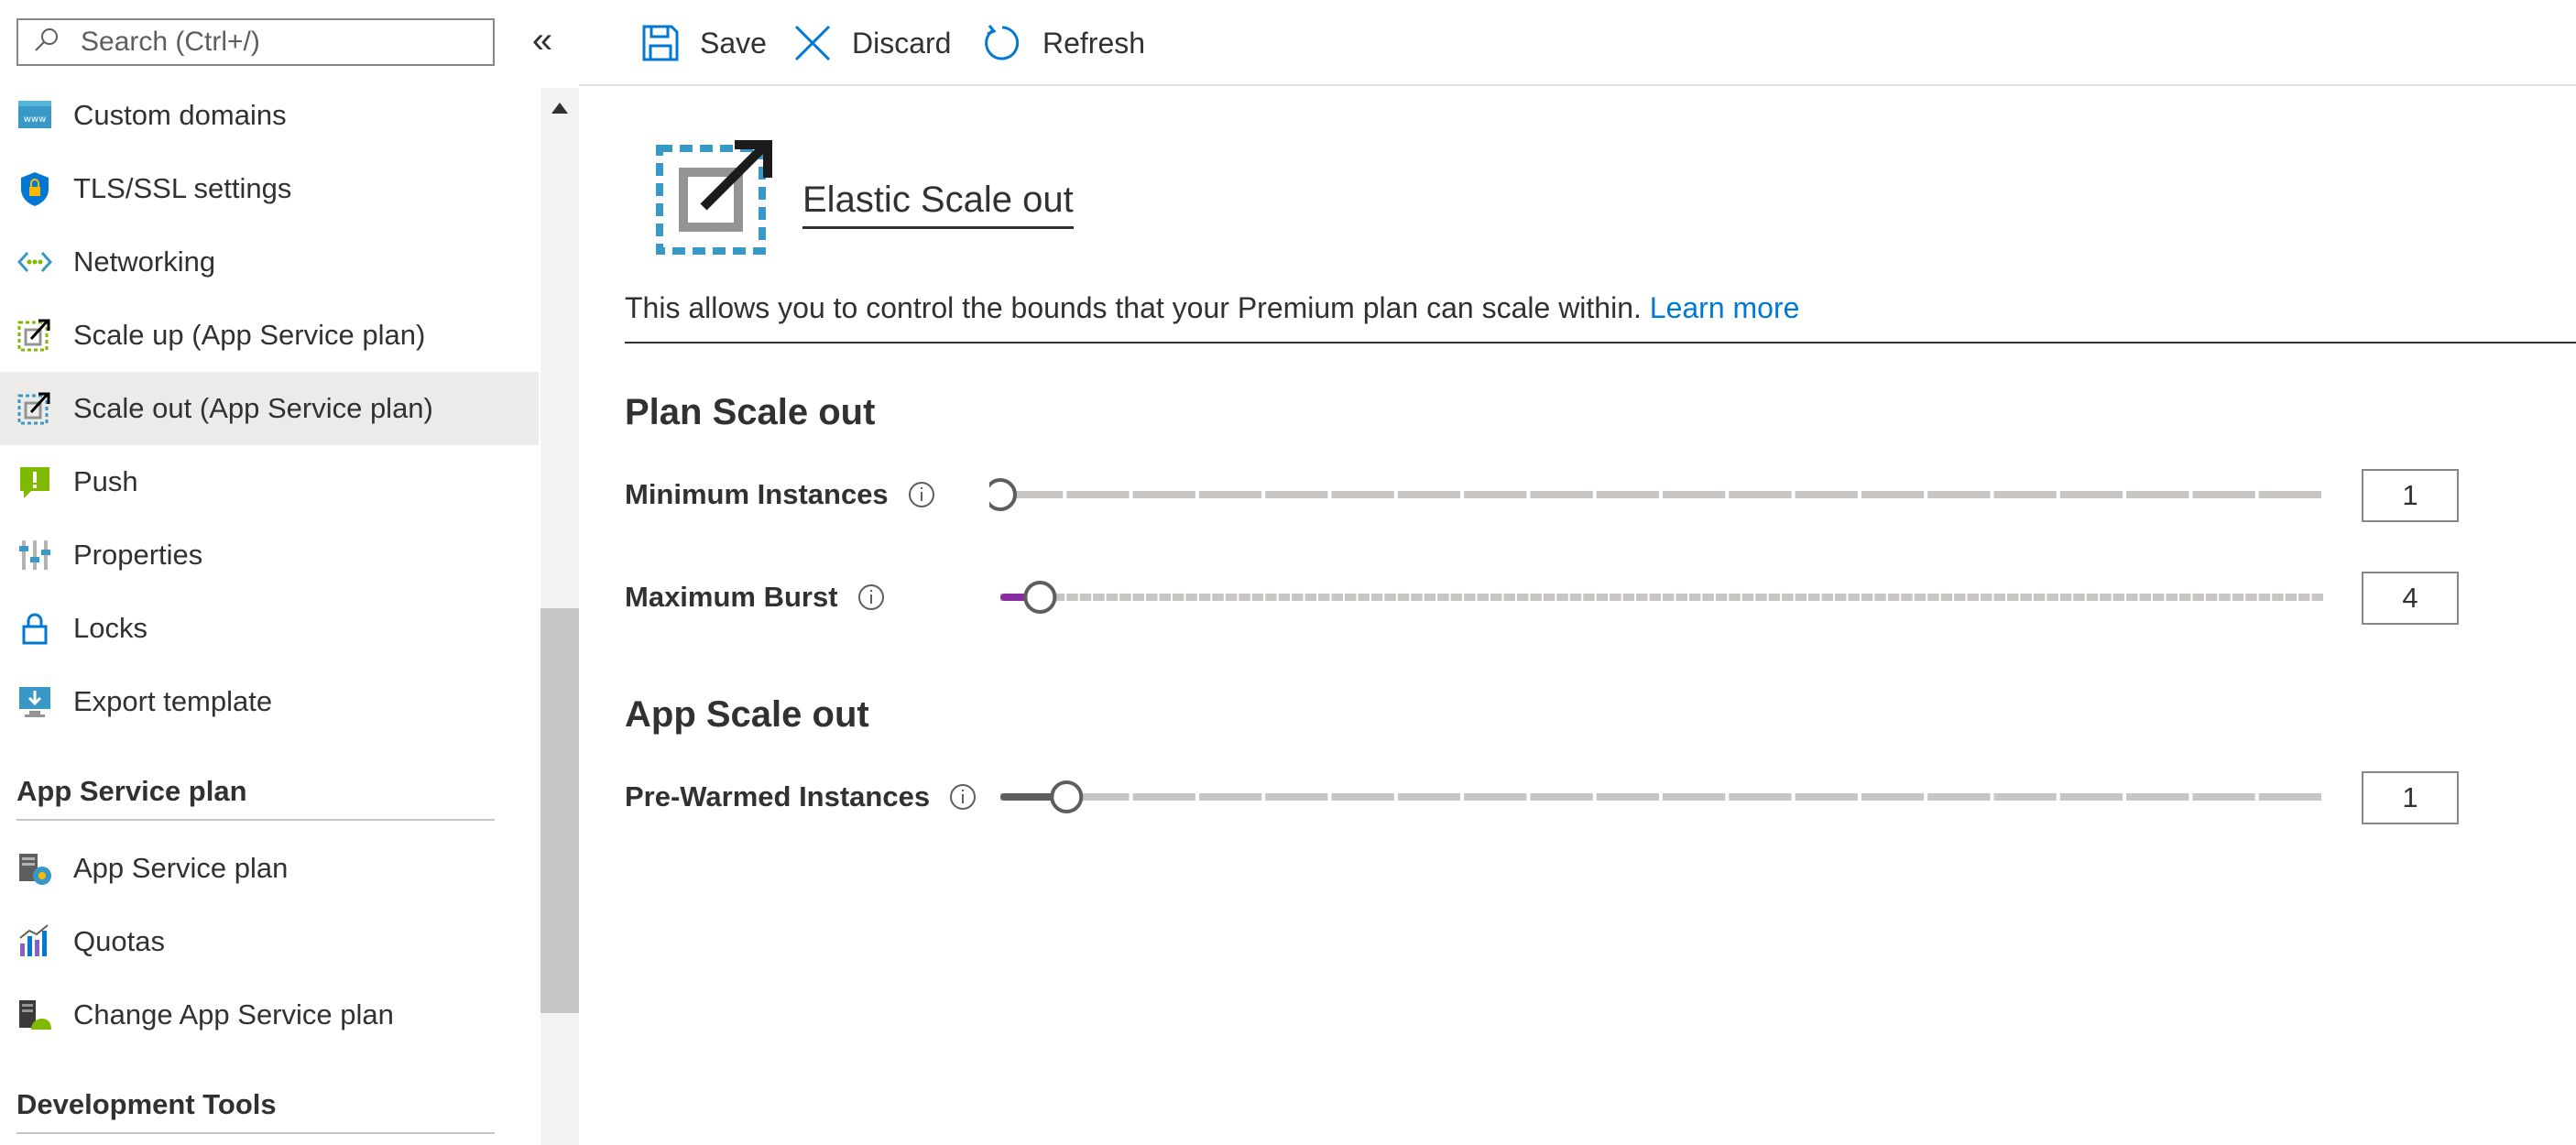  Describe the element at coordinates (660, 43) in the screenshot. I see `save-icon` at that location.